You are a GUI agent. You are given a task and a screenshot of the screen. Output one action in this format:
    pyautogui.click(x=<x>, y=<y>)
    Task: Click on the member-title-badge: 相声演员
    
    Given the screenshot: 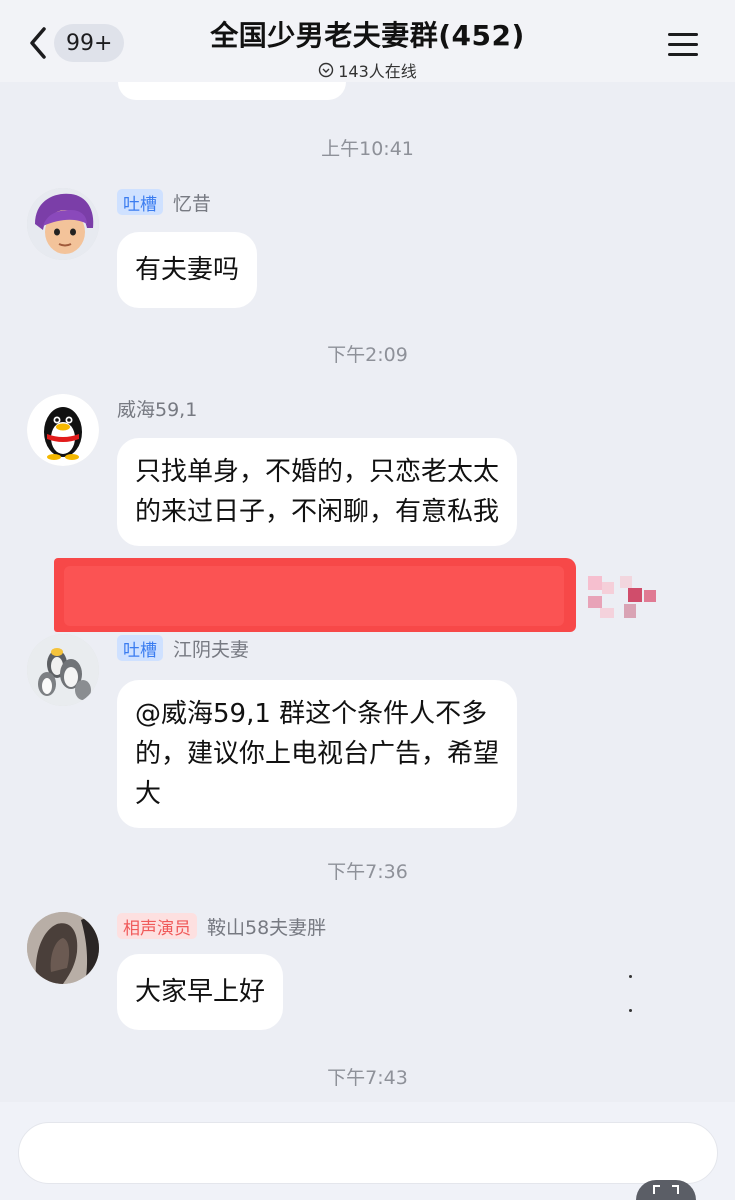 What is the action you would take?
    pyautogui.click(x=157, y=926)
    